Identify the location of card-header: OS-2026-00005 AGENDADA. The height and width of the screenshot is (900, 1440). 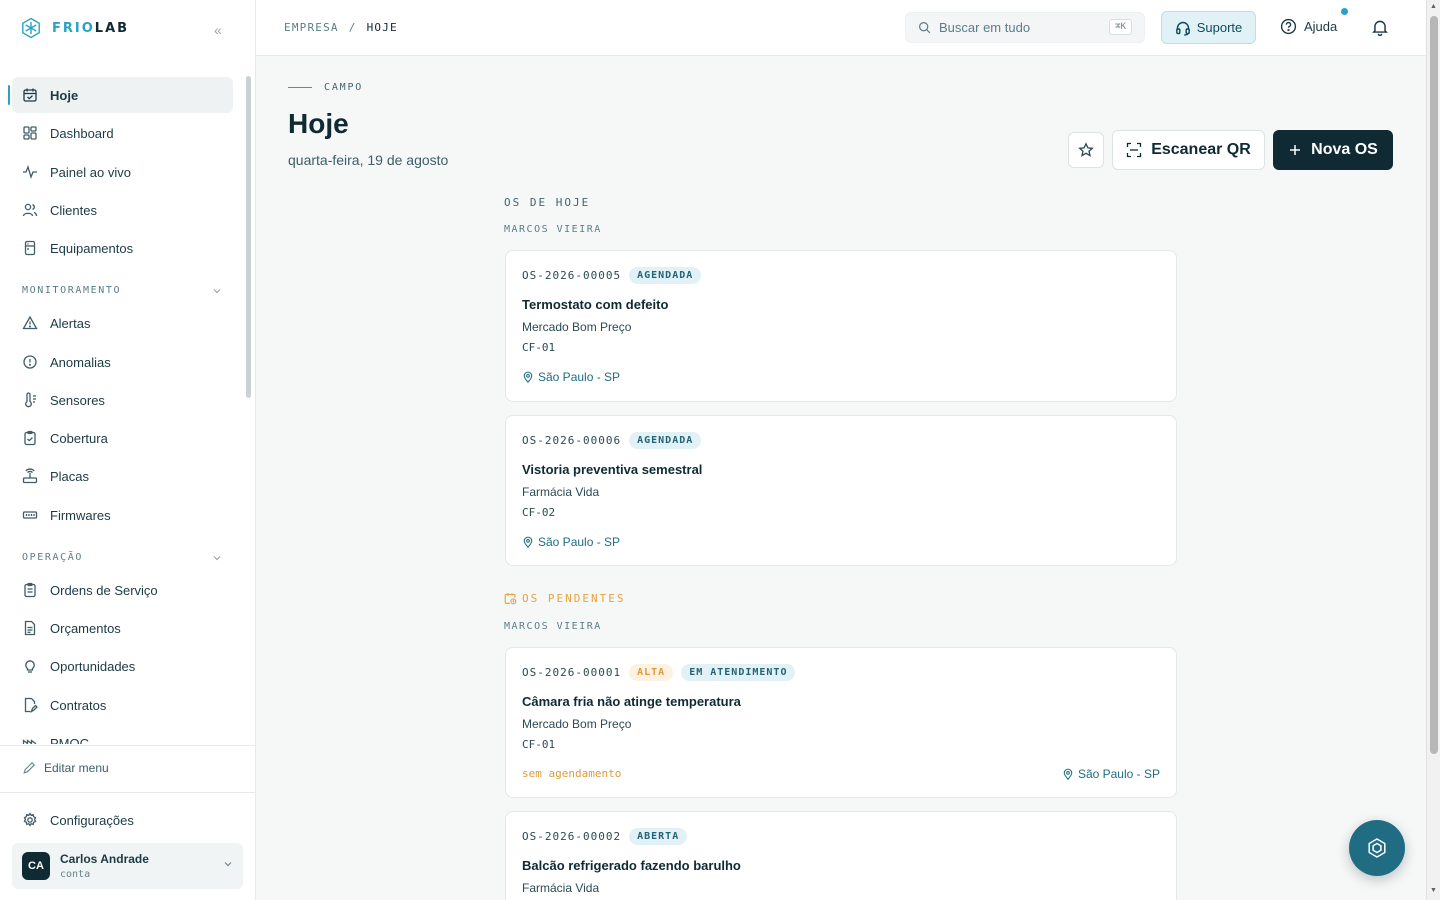
(612, 275).